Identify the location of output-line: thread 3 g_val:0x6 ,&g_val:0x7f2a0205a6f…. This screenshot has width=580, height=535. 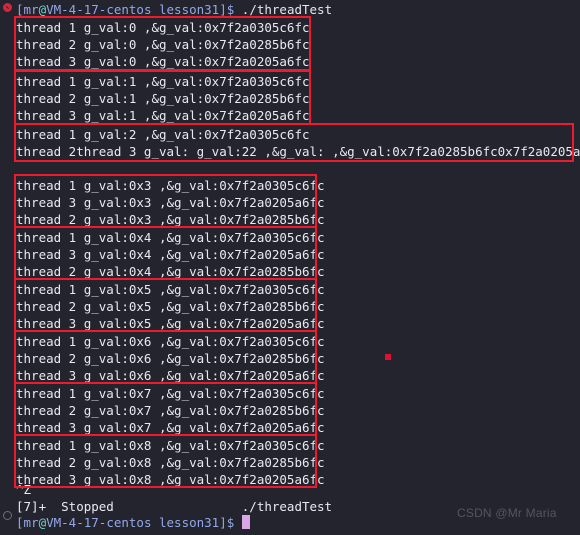
(170, 375).